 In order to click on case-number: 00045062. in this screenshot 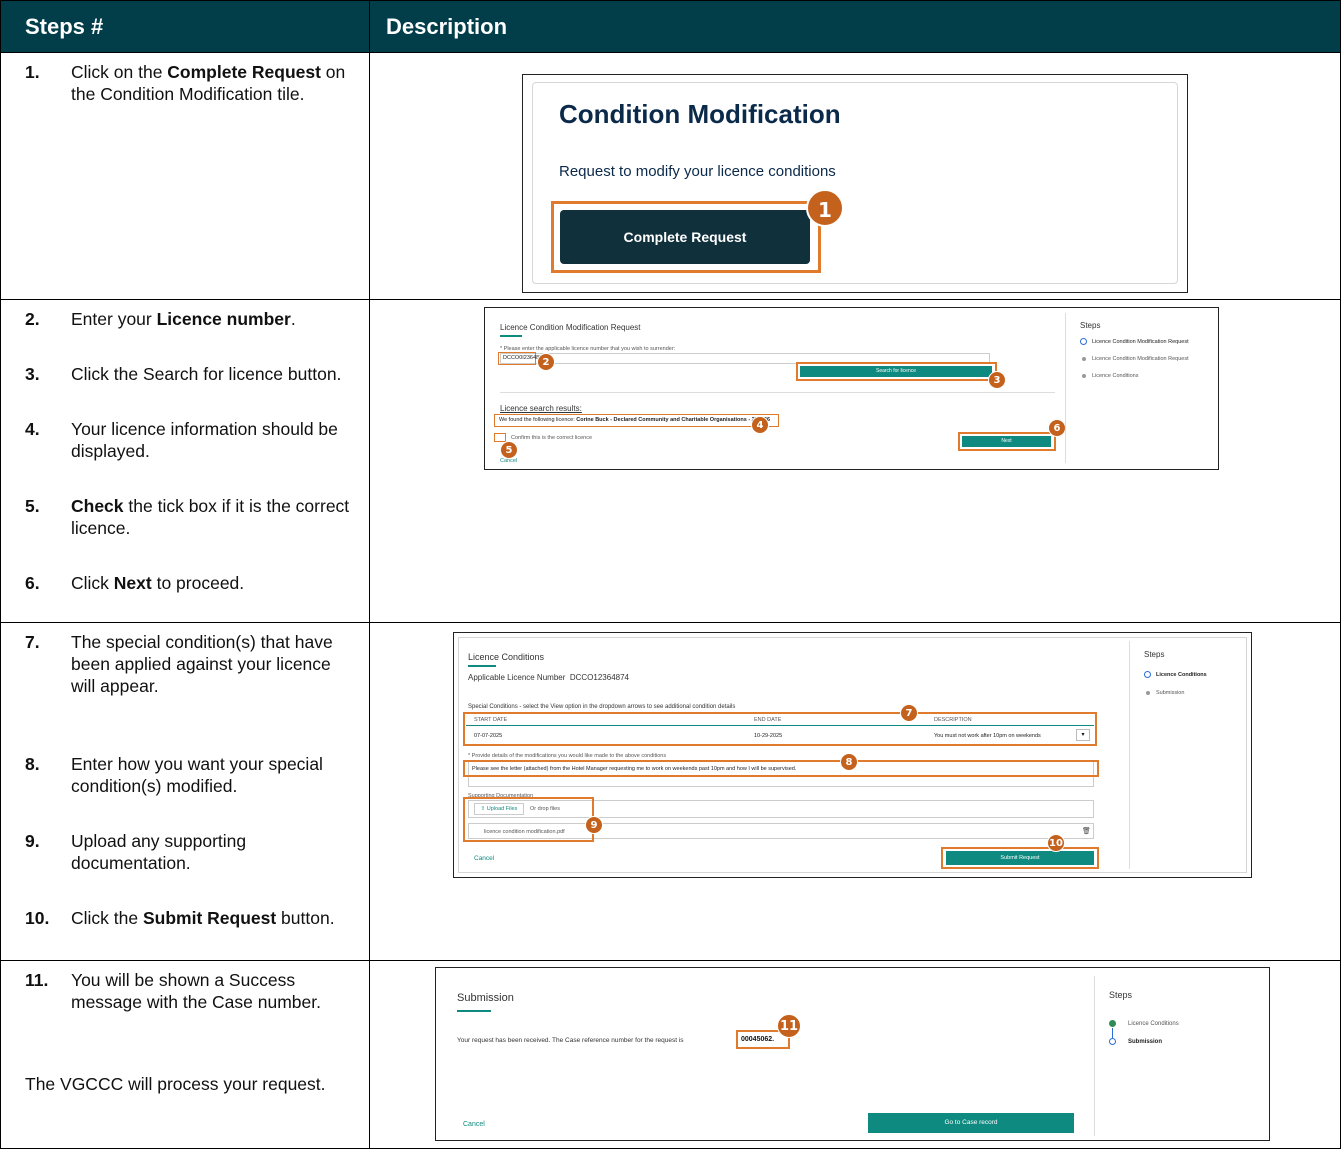, I will do `click(758, 1039)`.